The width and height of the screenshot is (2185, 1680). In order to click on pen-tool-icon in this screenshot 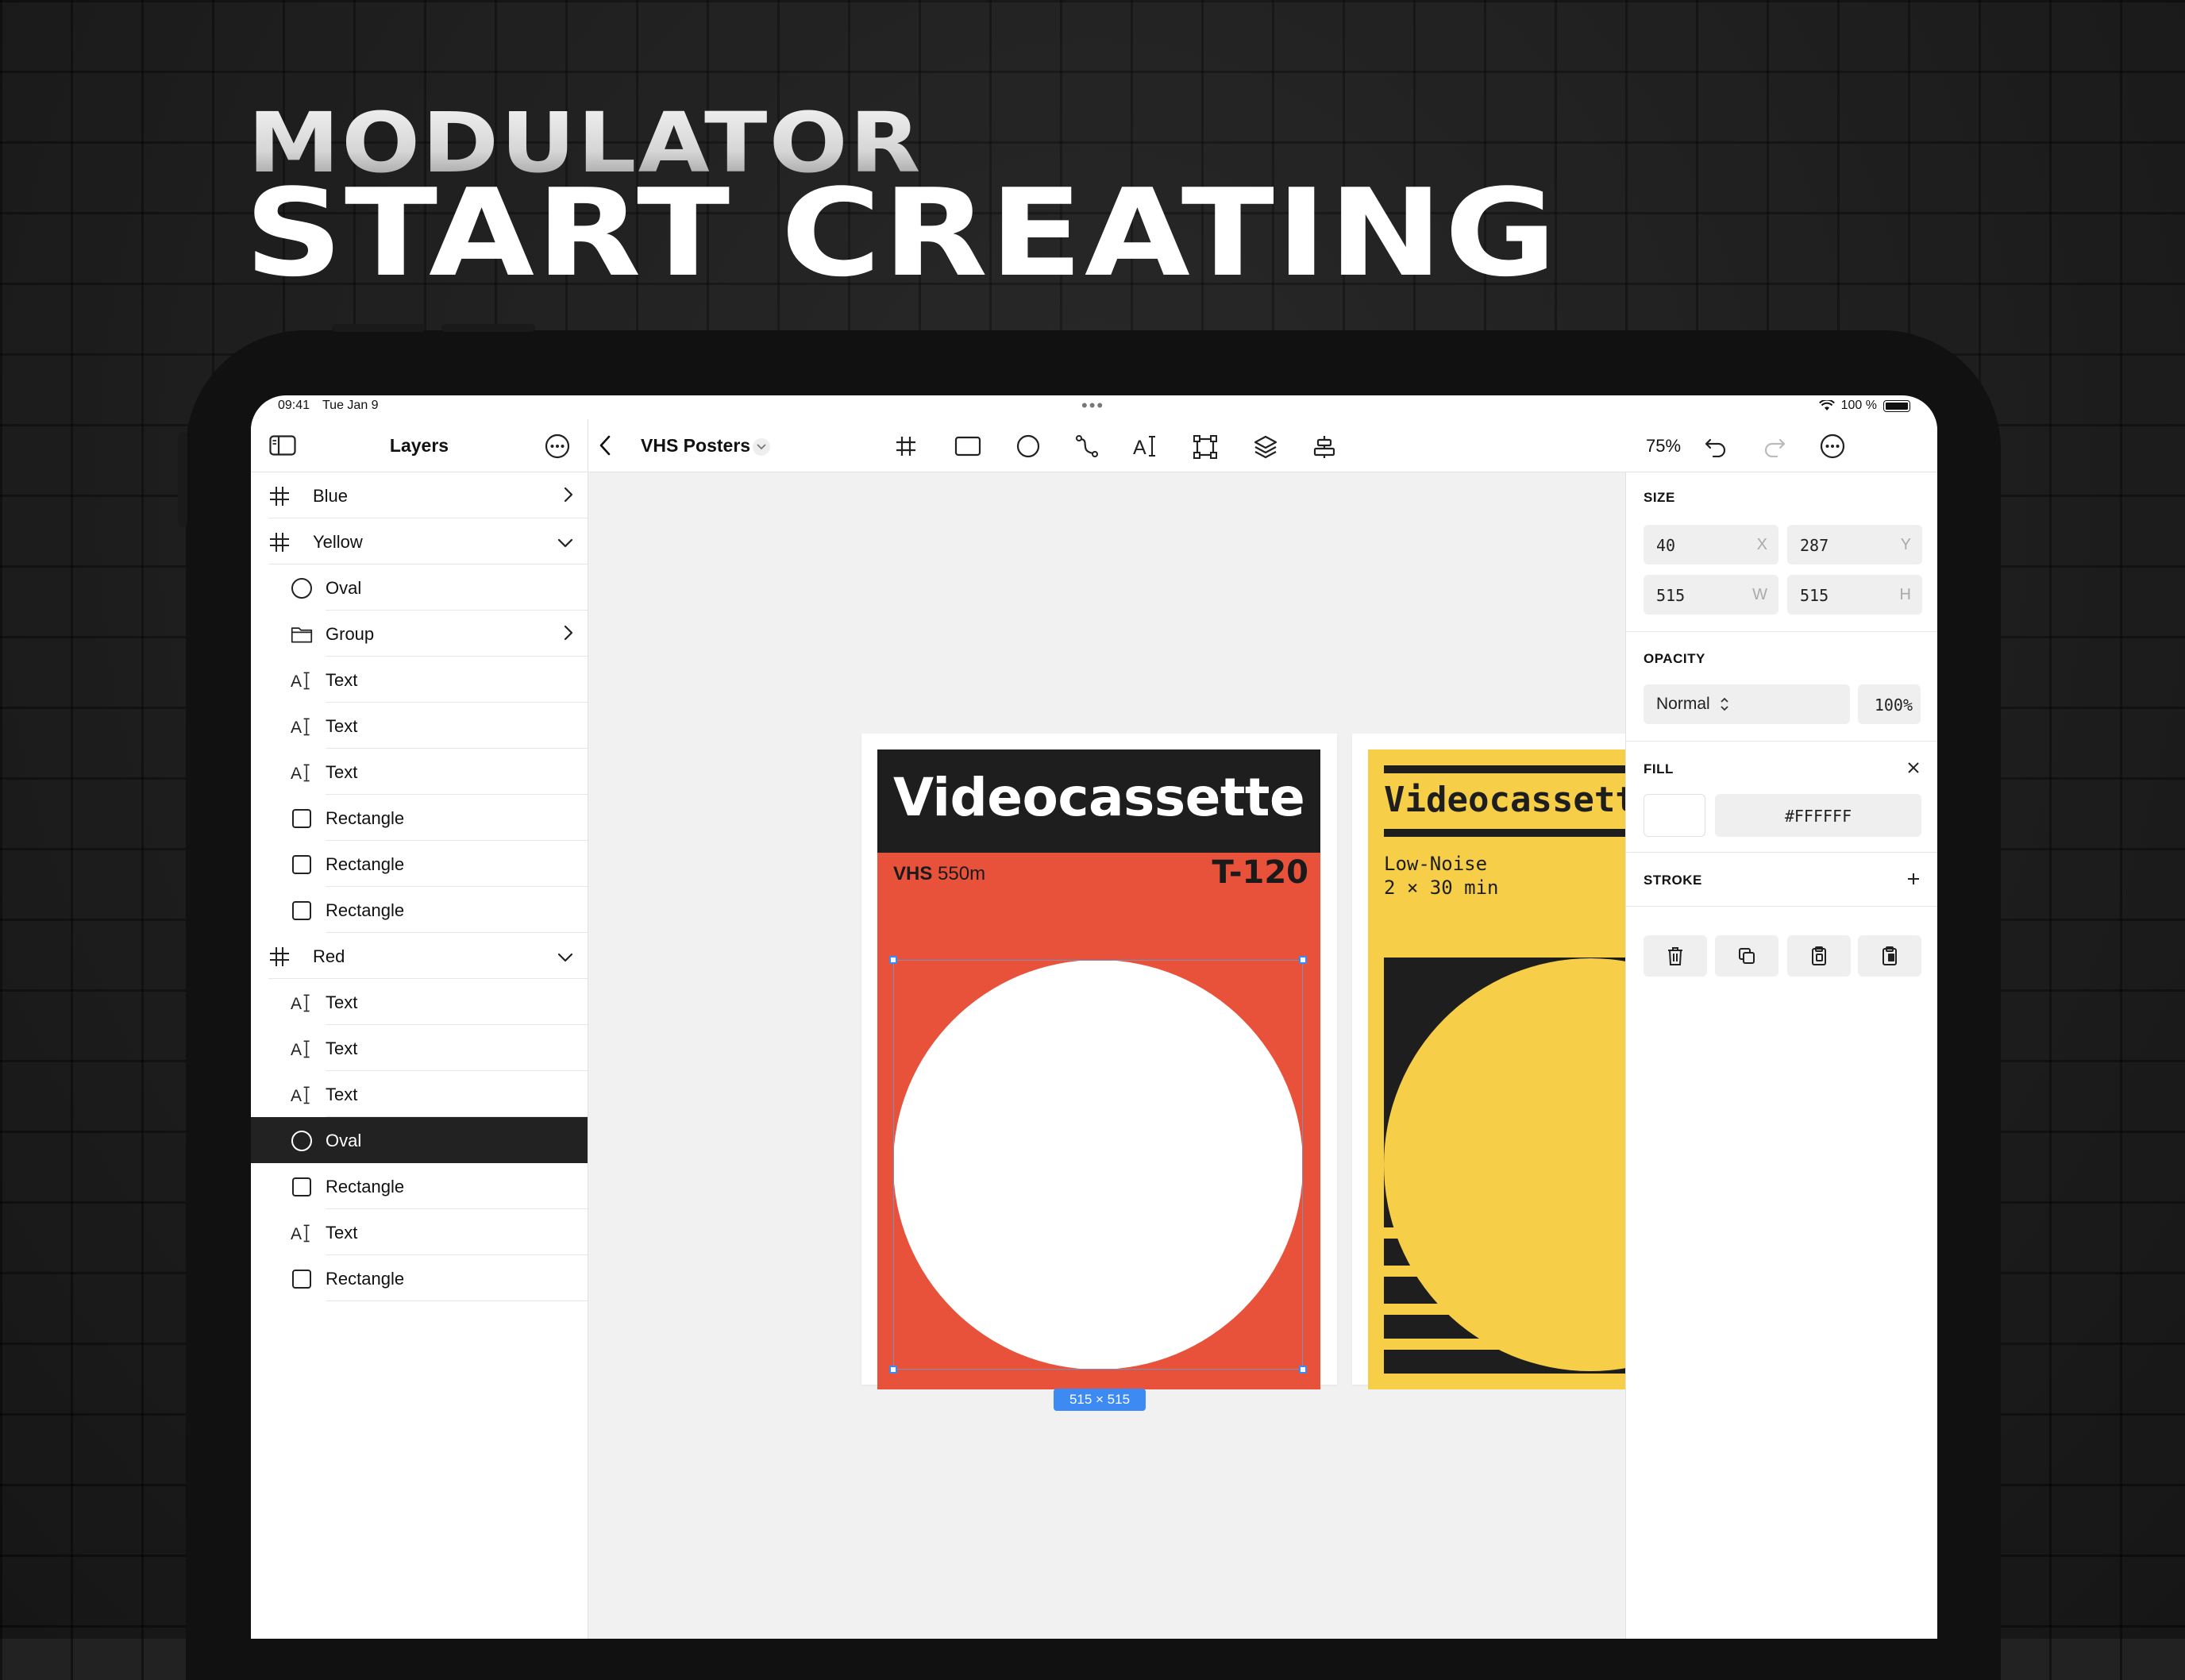, I will do `click(1087, 446)`.